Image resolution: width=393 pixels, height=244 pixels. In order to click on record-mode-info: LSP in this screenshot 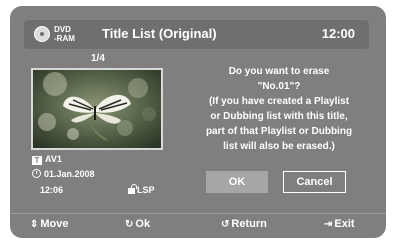, I will do `click(141, 189)`.